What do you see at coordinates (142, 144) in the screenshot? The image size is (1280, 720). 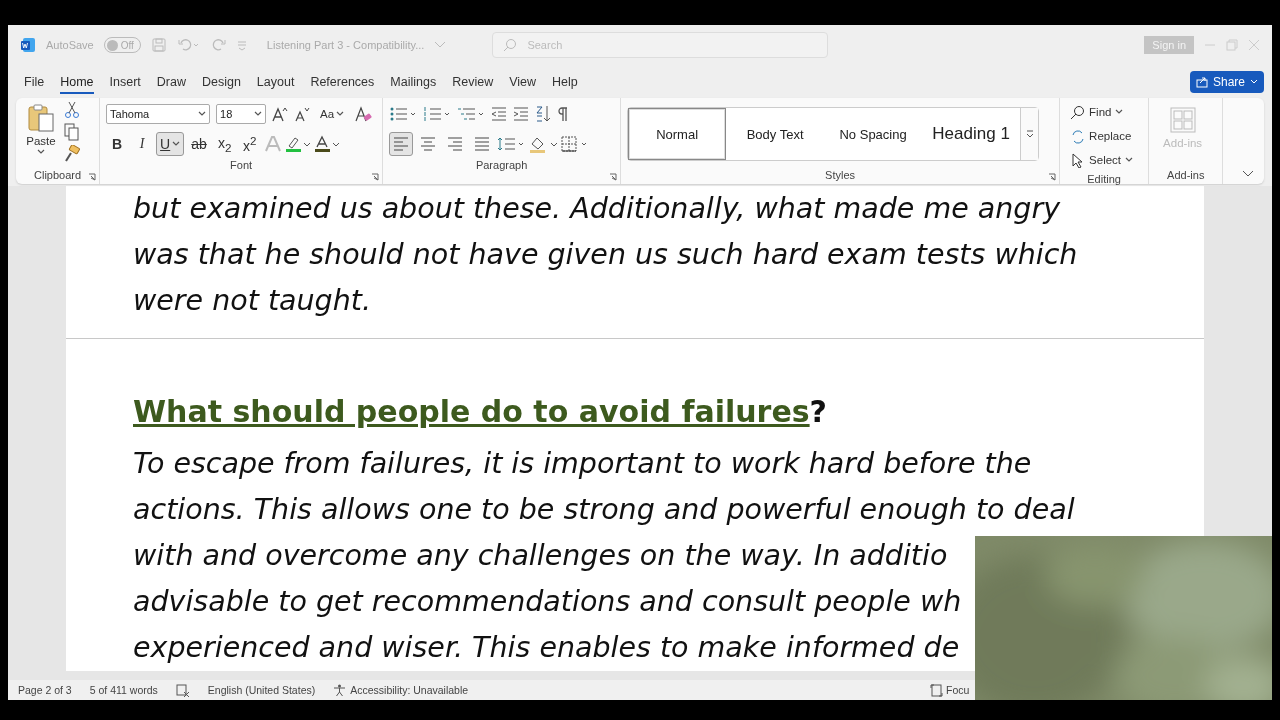 I see `format-button: I` at bounding box center [142, 144].